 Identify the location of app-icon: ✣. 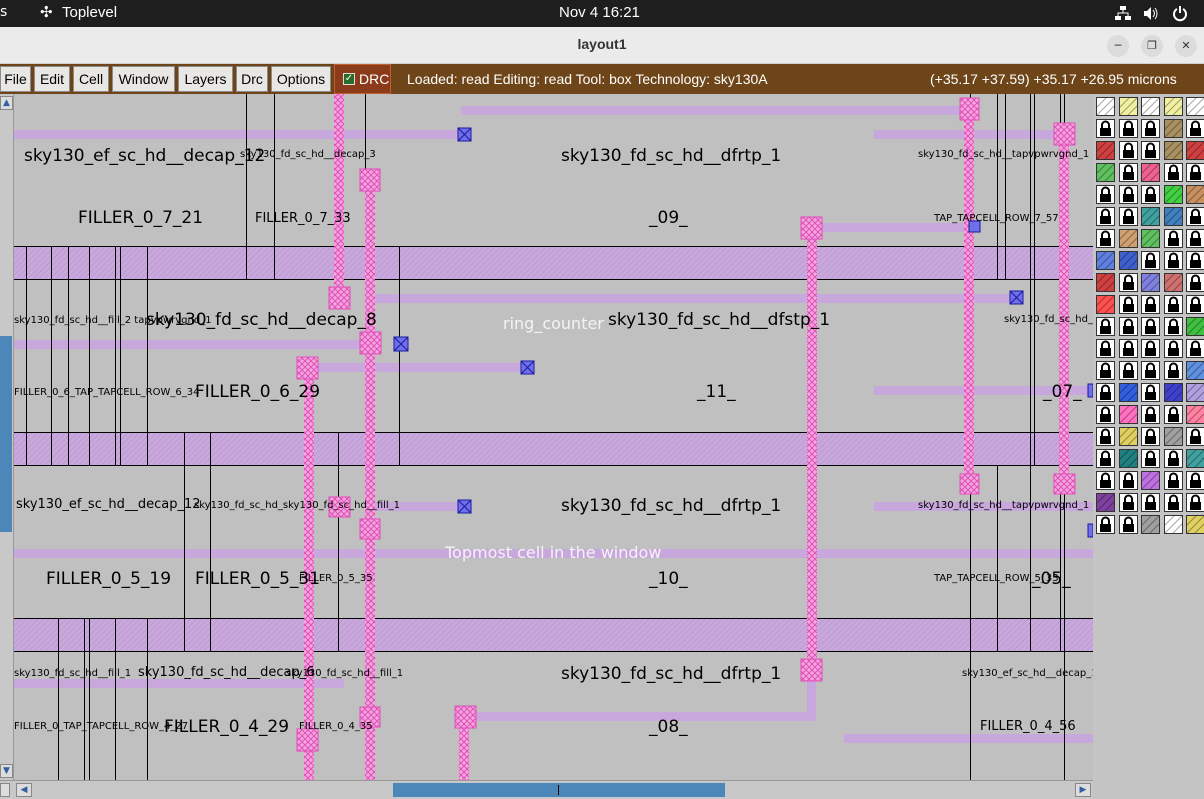
(46, 12).